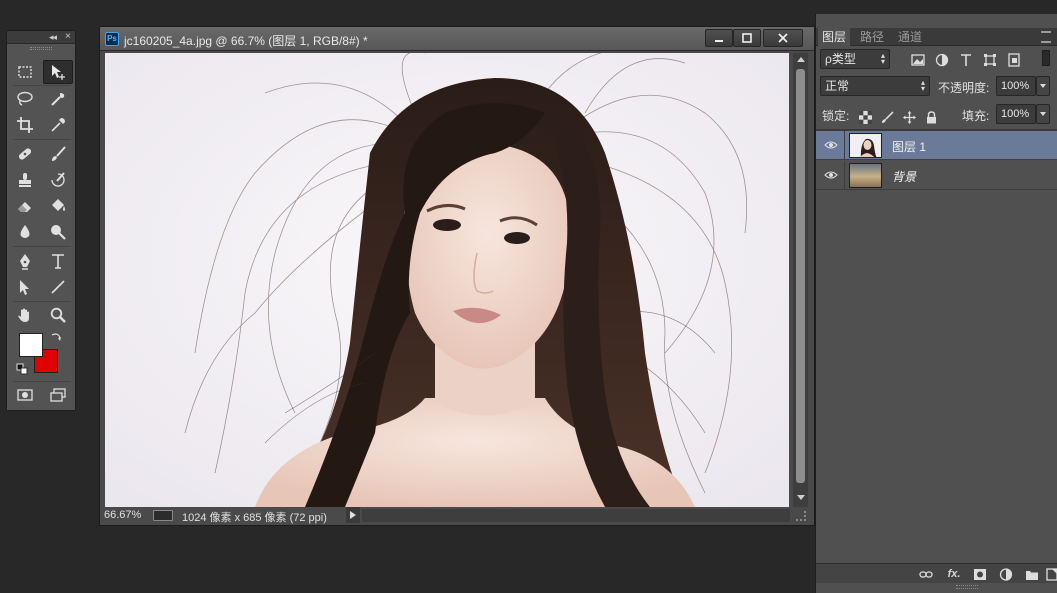  I want to click on filter-type-button, so click(966, 60).